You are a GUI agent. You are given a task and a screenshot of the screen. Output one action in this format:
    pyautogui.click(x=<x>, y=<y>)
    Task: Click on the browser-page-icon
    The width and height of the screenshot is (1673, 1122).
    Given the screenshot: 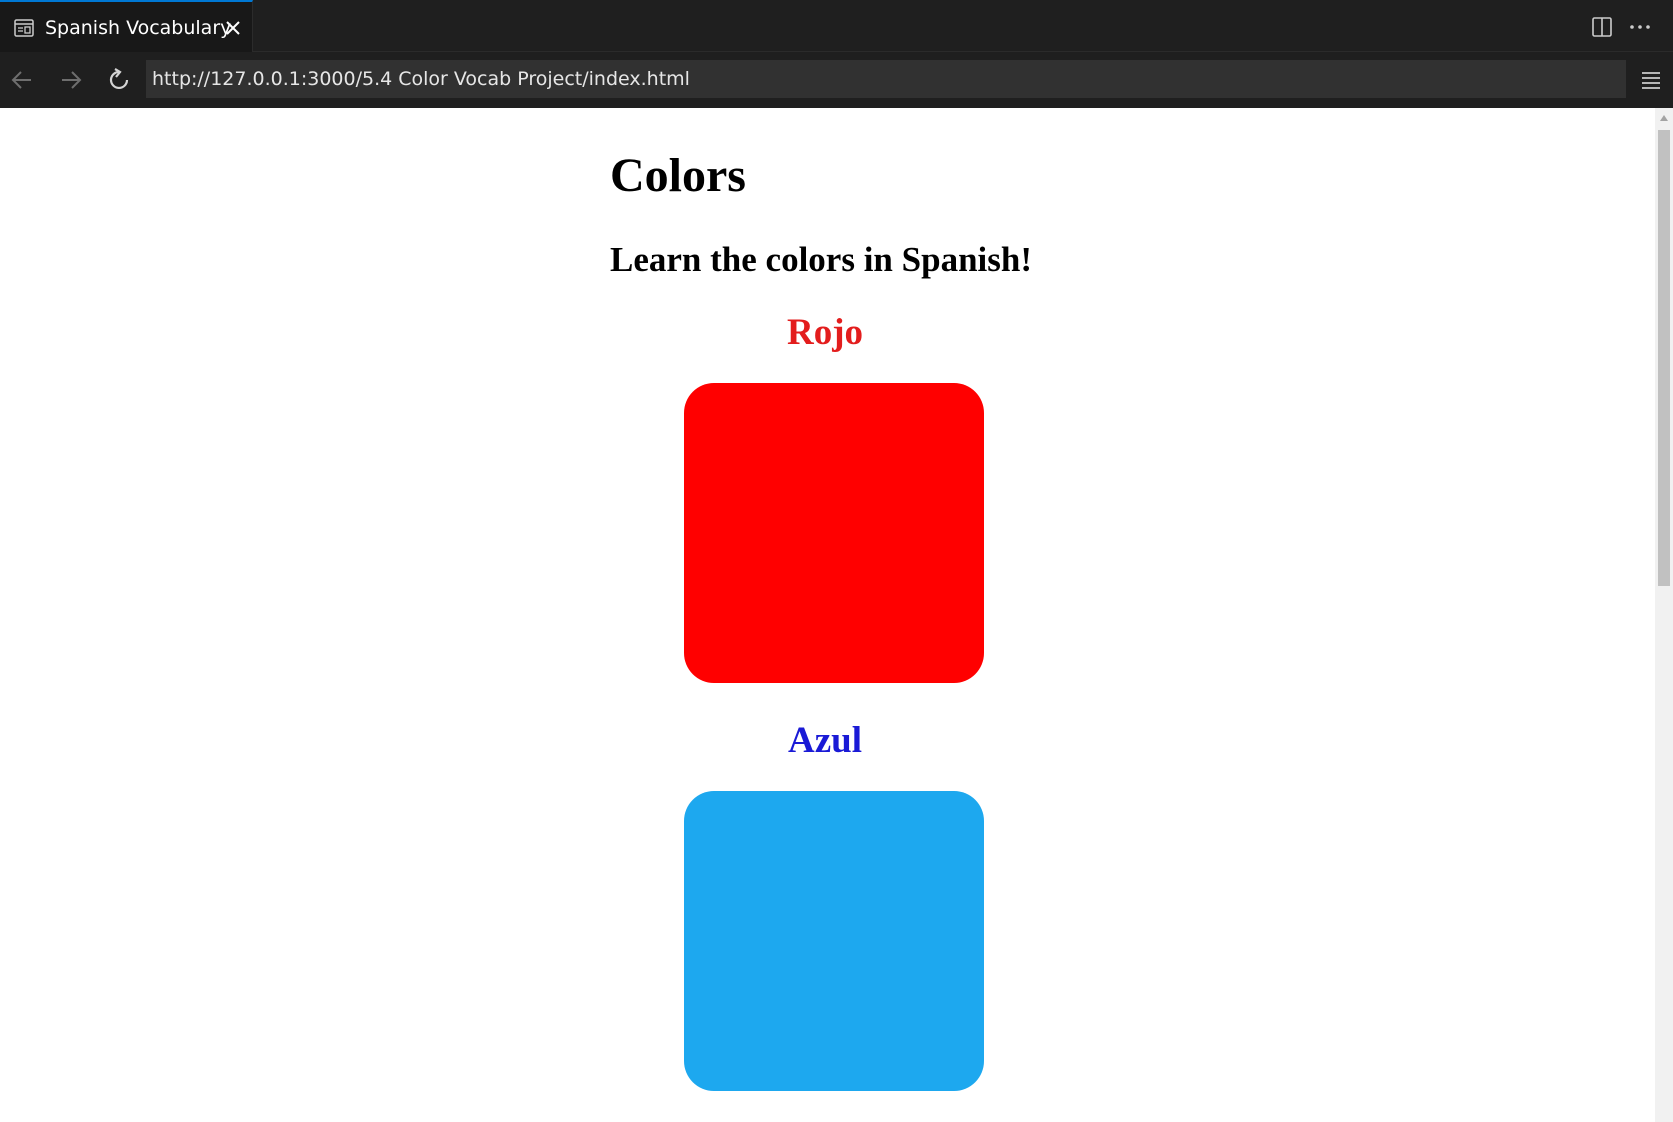 What is the action you would take?
    pyautogui.click(x=24, y=28)
    